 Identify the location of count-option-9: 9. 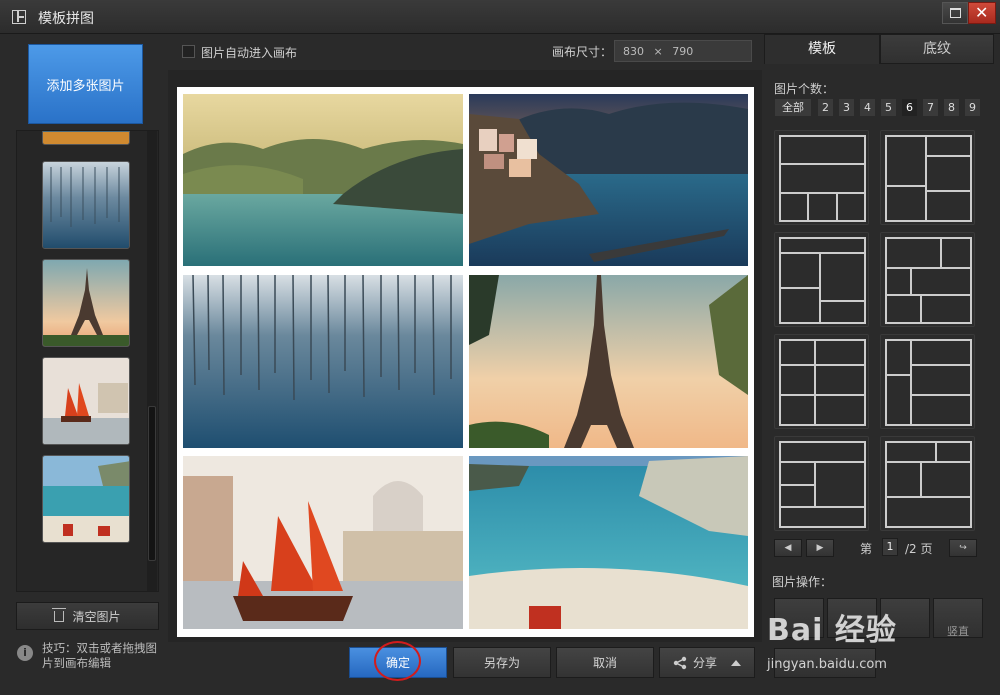
(972, 107).